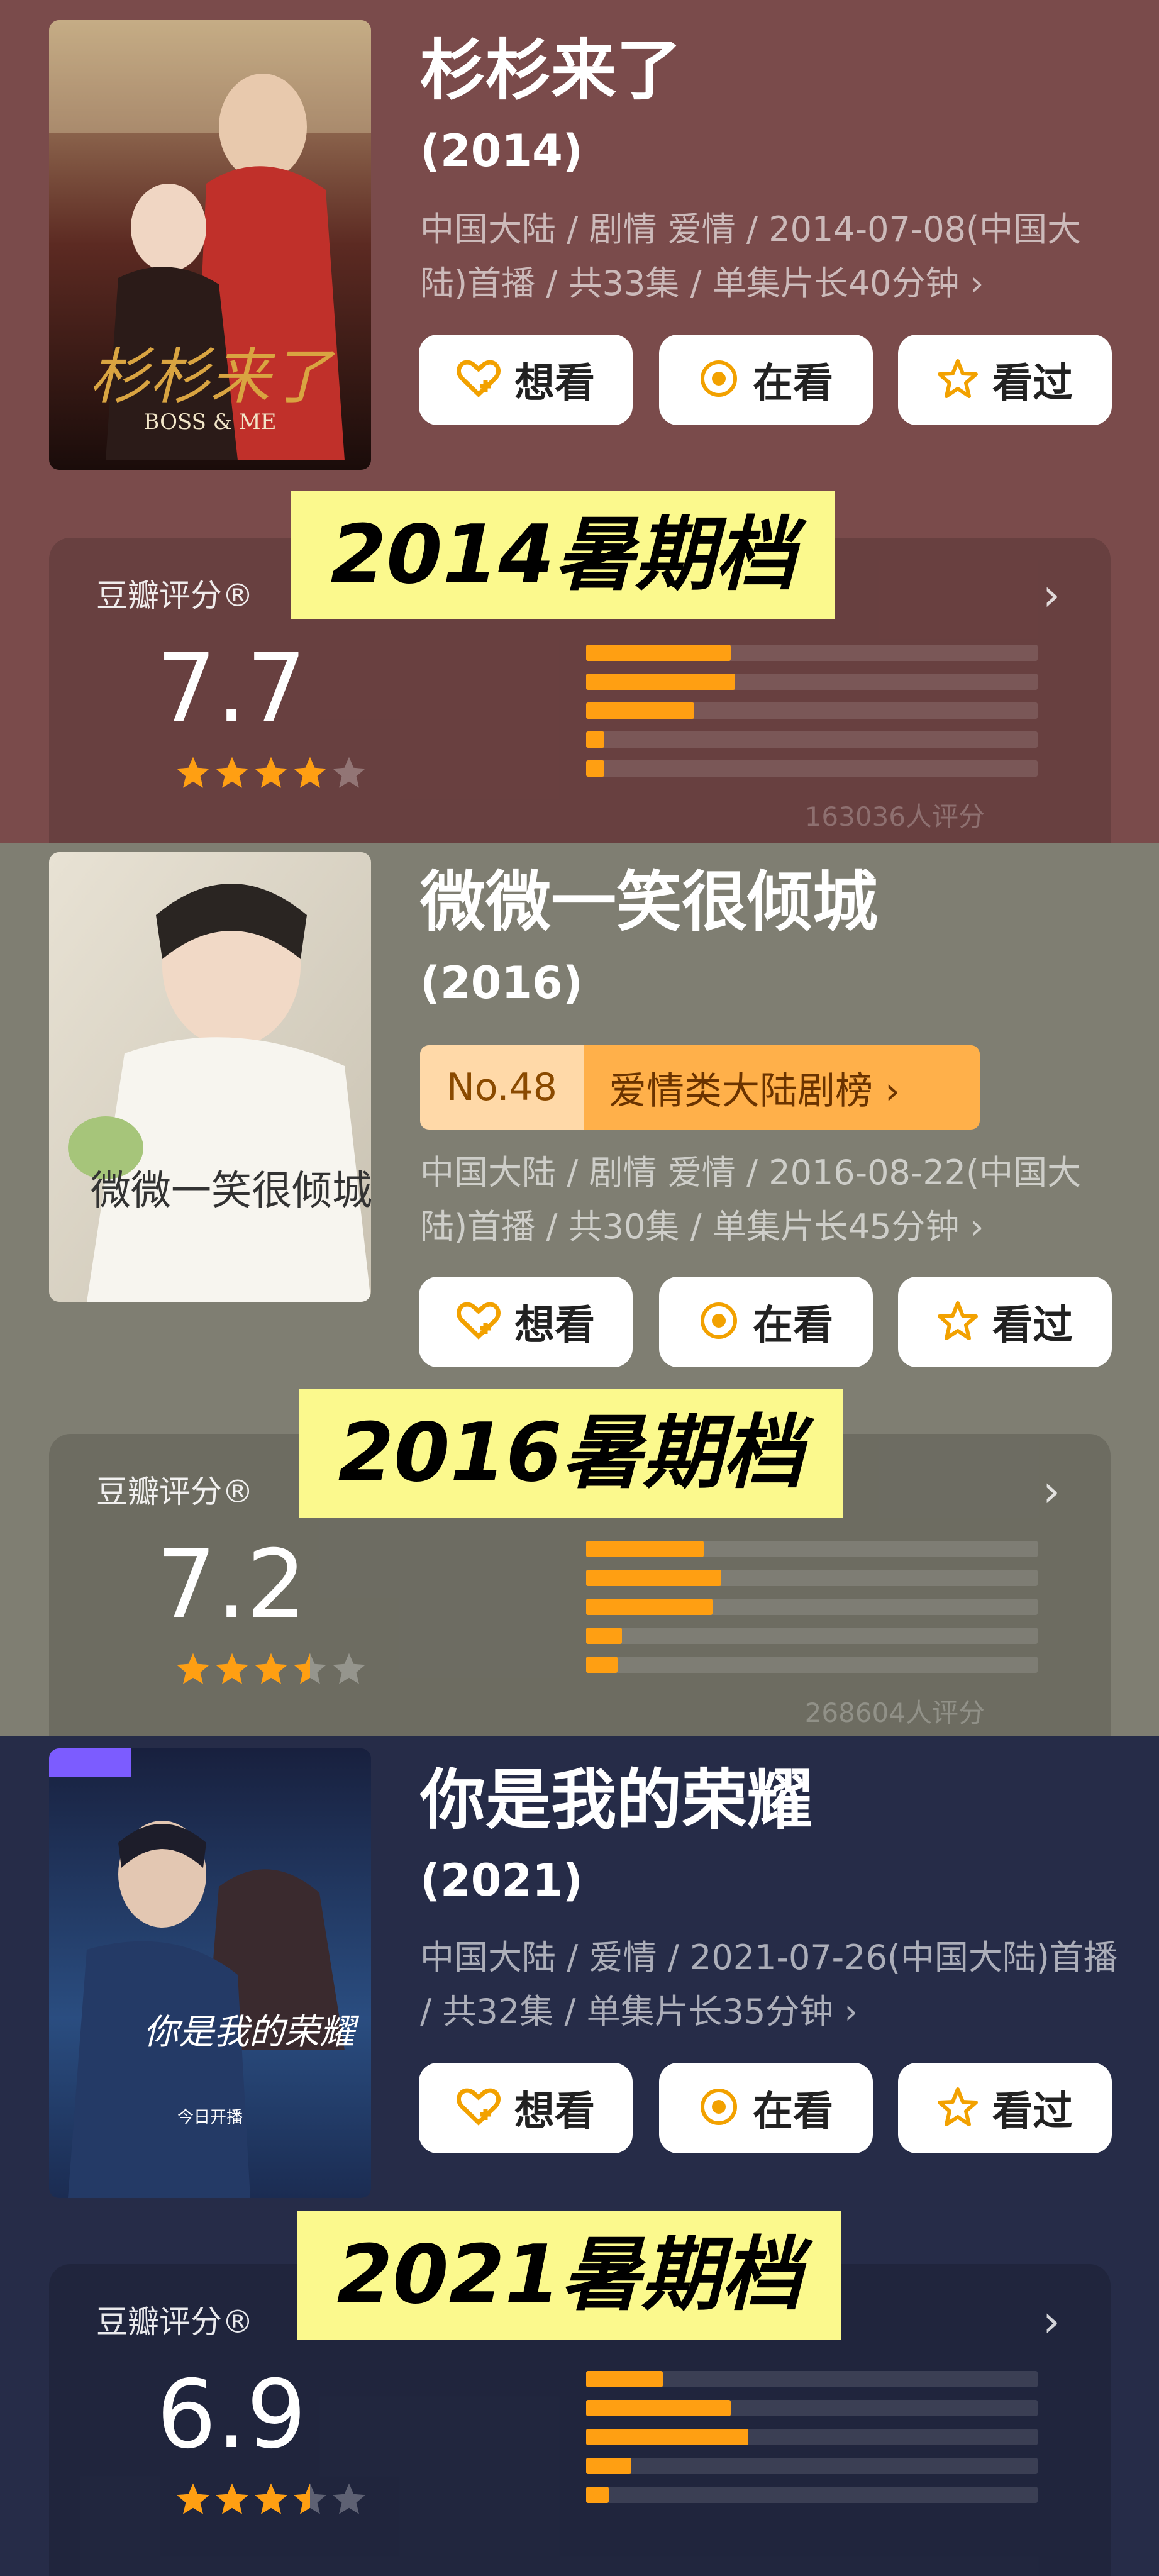 This screenshot has width=1159, height=2576. What do you see at coordinates (210, 1973) in the screenshot?
I see `poster-image: 你是我的荣耀 今日开播` at bounding box center [210, 1973].